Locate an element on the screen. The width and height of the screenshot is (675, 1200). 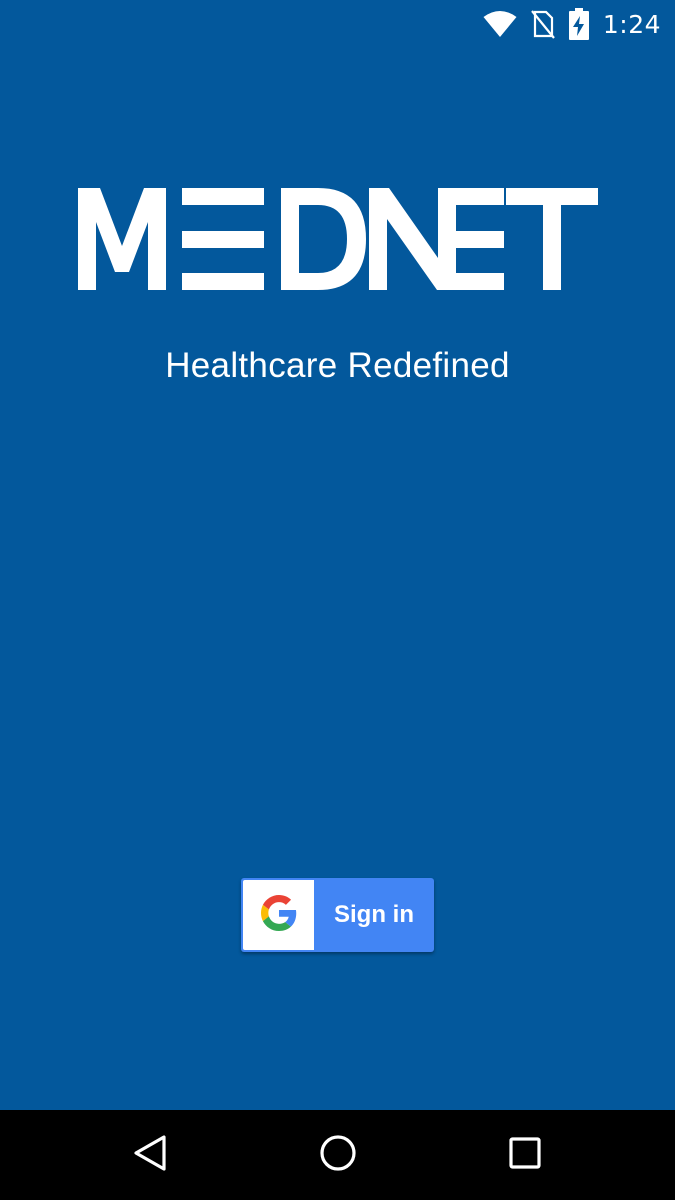
back-button is located at coordinates (150, 1155).